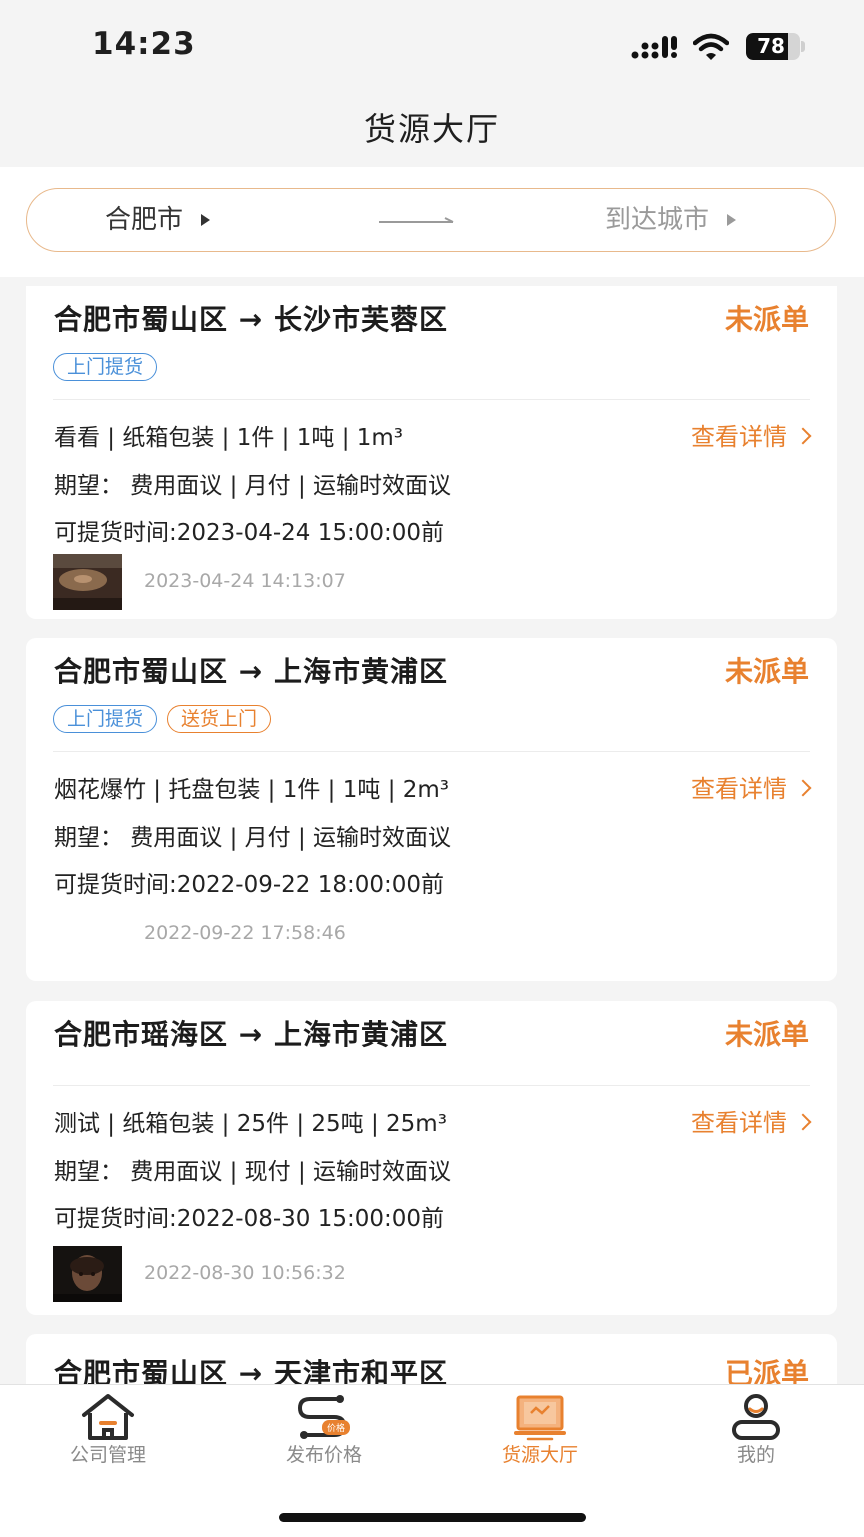 The width and height of the screenshot is (864, 1537). I want to click on cargo-info: 烟花爆竹 | 托盘包装 | 1件 | 1吨 | 2m³, so click(252, 790).